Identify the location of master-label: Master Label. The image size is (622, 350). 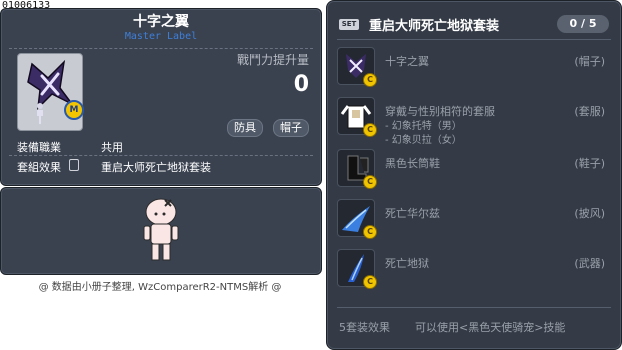
(161, 36).